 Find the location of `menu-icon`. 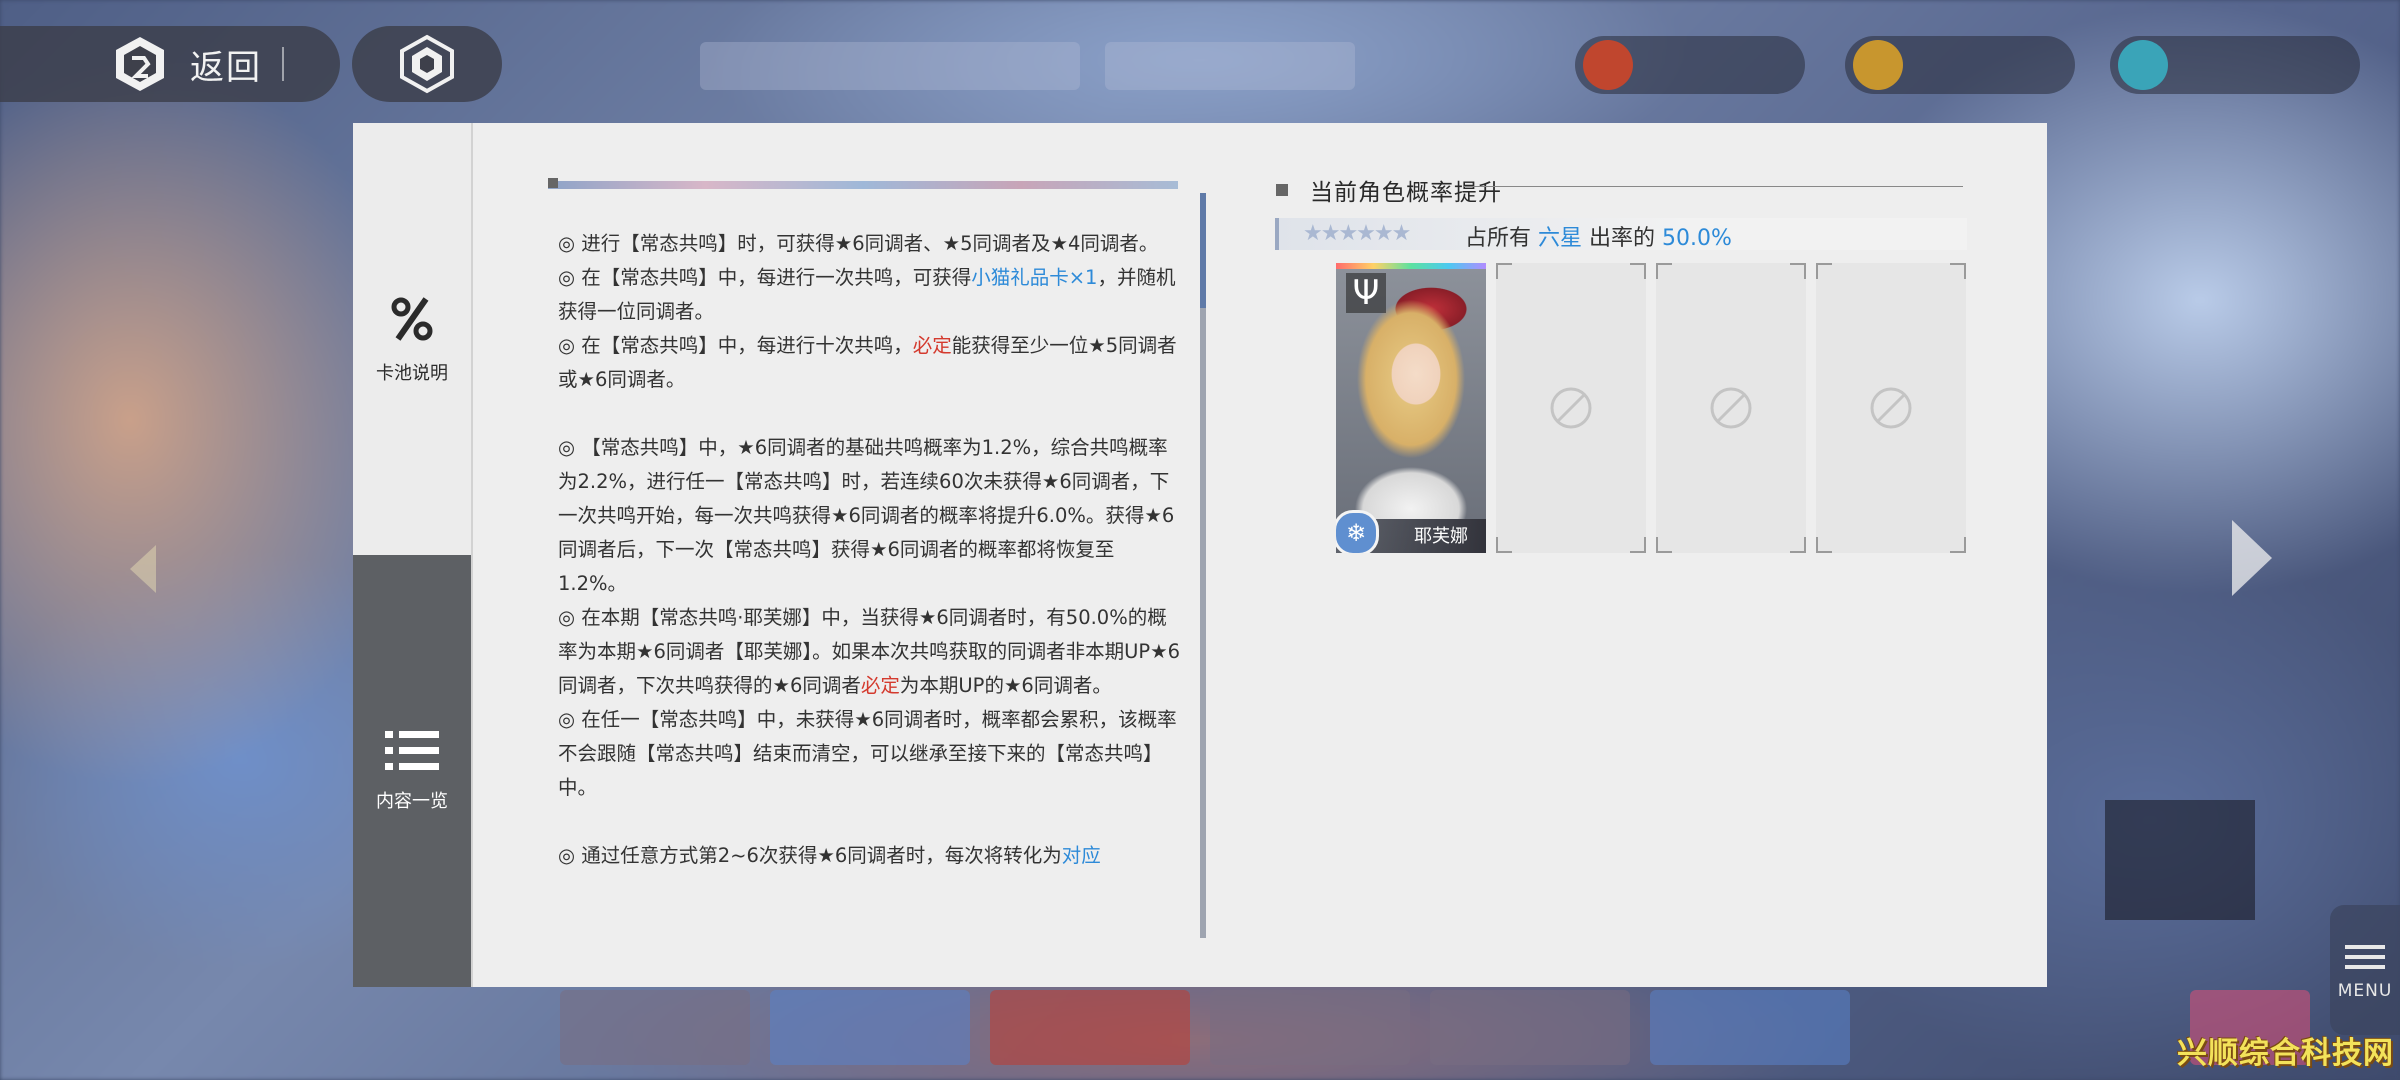

menu-icon is located at coordinates (2365, 957).